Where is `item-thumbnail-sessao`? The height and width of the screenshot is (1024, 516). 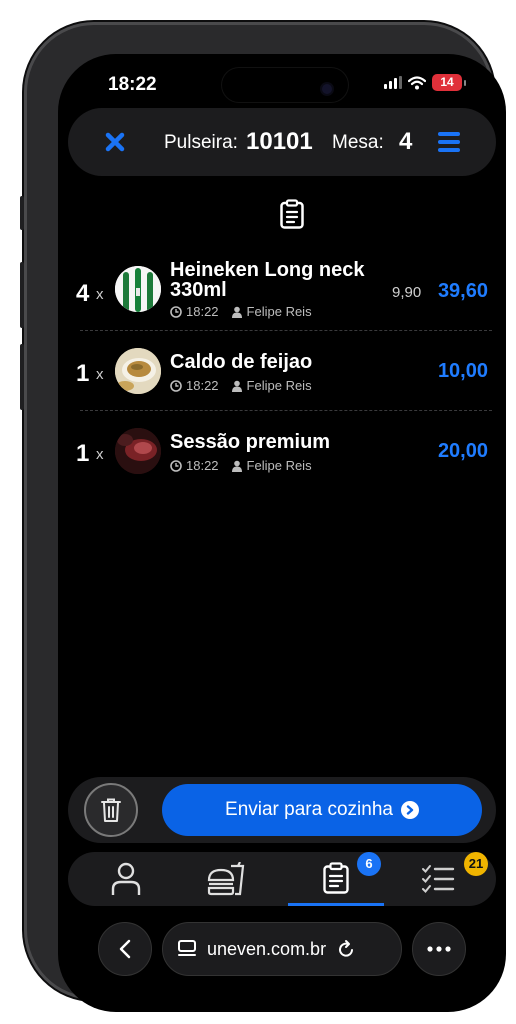
item-thumbnail-sessao is located at coordinates (138, 451).